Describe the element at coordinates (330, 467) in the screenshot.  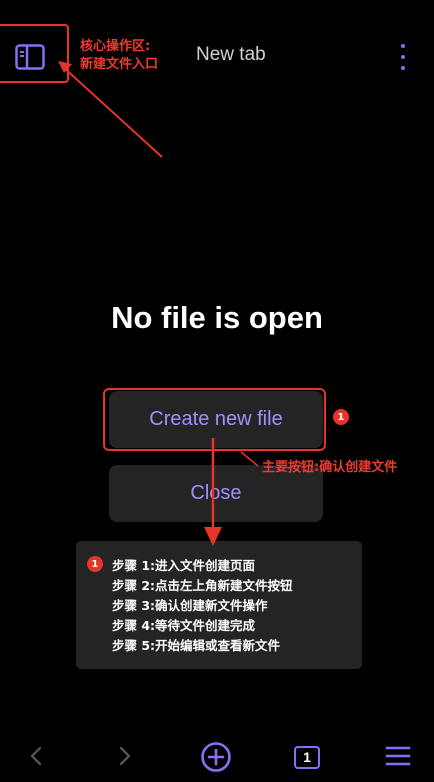
I see `primary-button-annotation: 主要按钮:确认创建文件` at that location.